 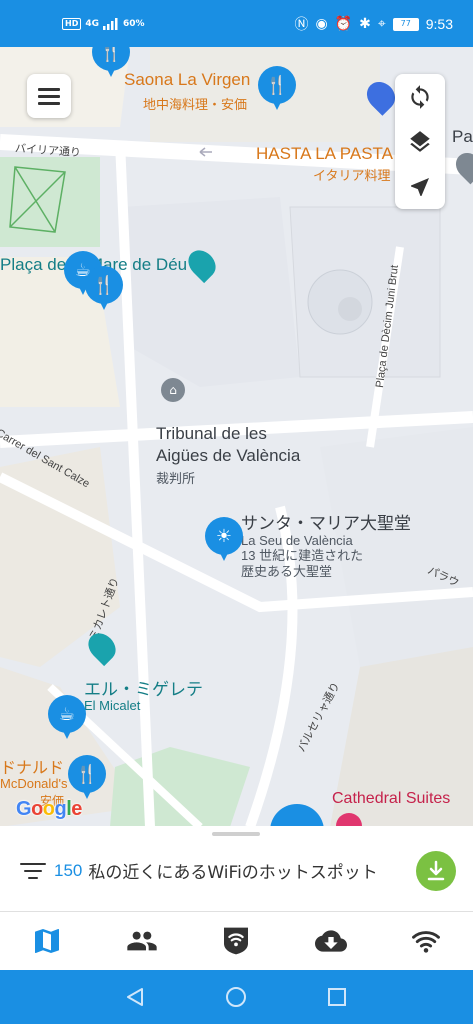 I want to click on bluetooth-icon: ✱, so click(x=365, y=24).